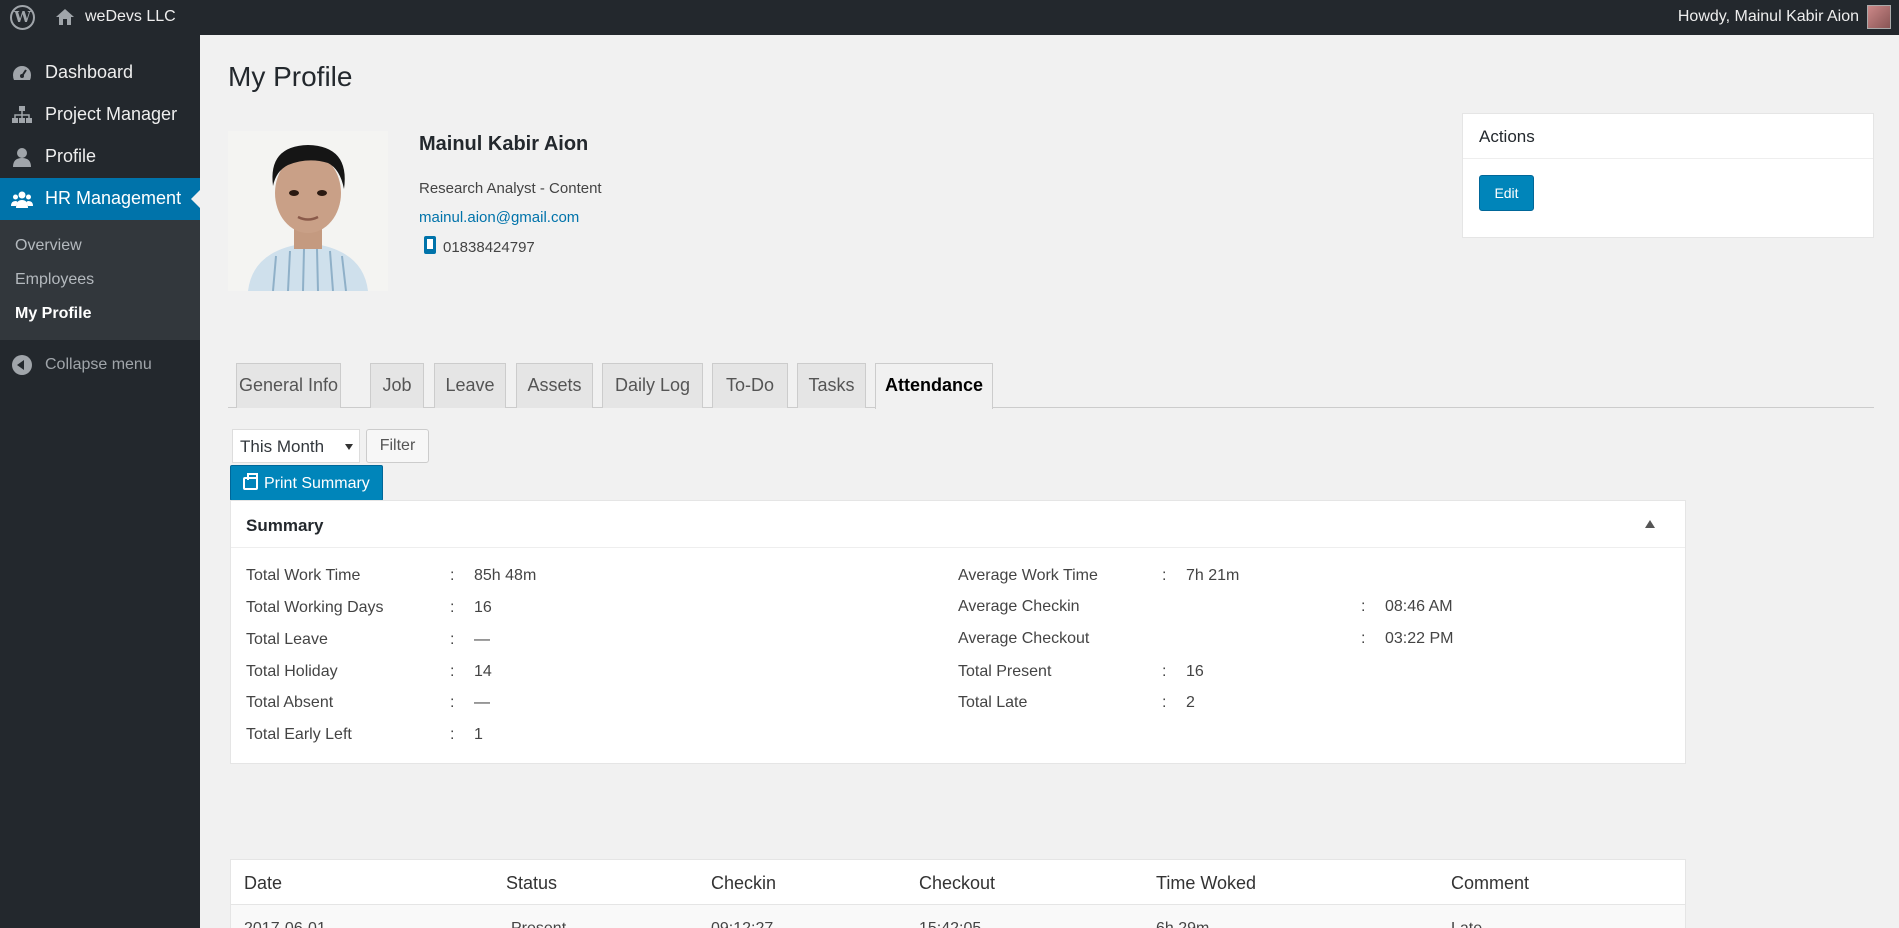 The width and height of the screenshot is (1899, 928). Describe the element at coordinates (831, 385) in the screenshot. I see `tab-tasks: Tasks` at that location.